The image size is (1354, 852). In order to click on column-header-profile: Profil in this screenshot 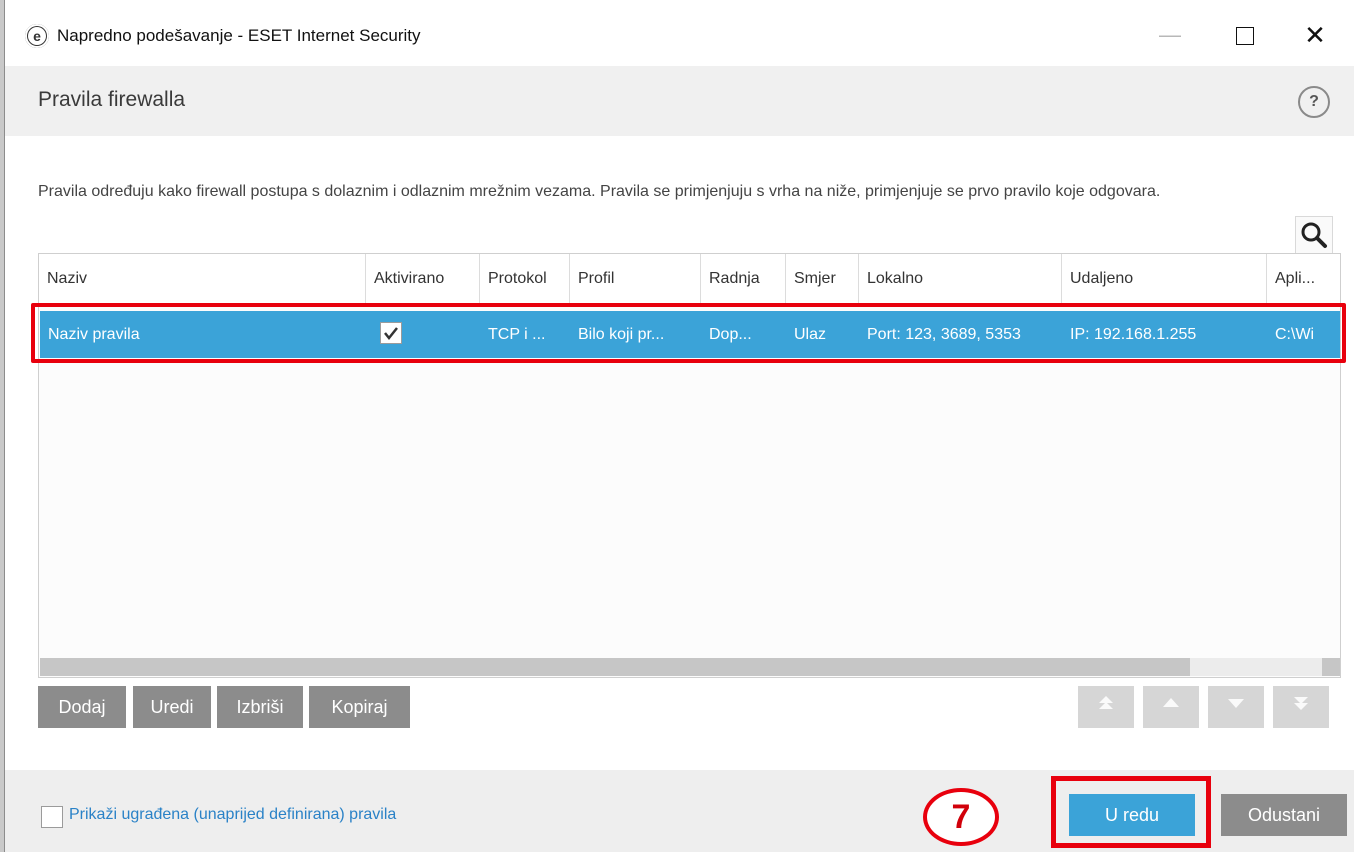, I will do `click(635, 278)`.